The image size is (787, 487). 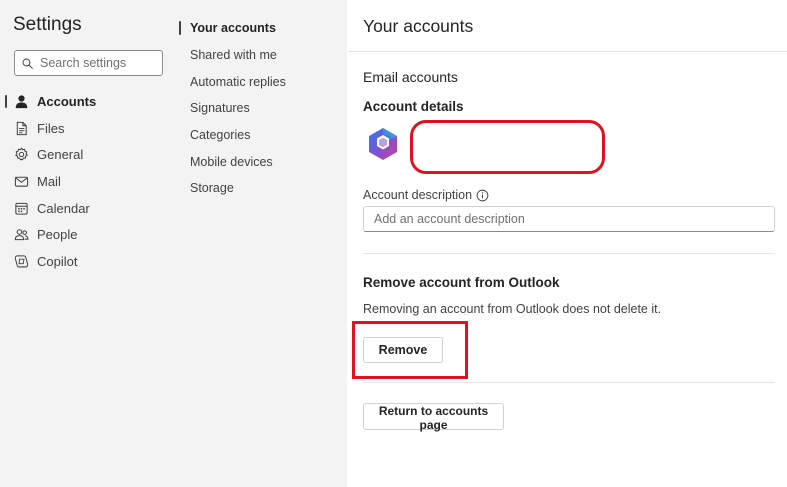 I want to click on nav-item-general: General, so click(x=85, y=154).